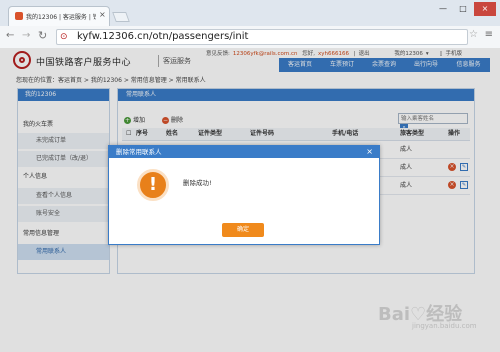 This screenshot has height=352, width=500. What do you see at coordinates (163, 36) in the screenshot?
I see `url-text: kyfw.12306.cn/otn/passengers/init` at bounding box center [163, 36].